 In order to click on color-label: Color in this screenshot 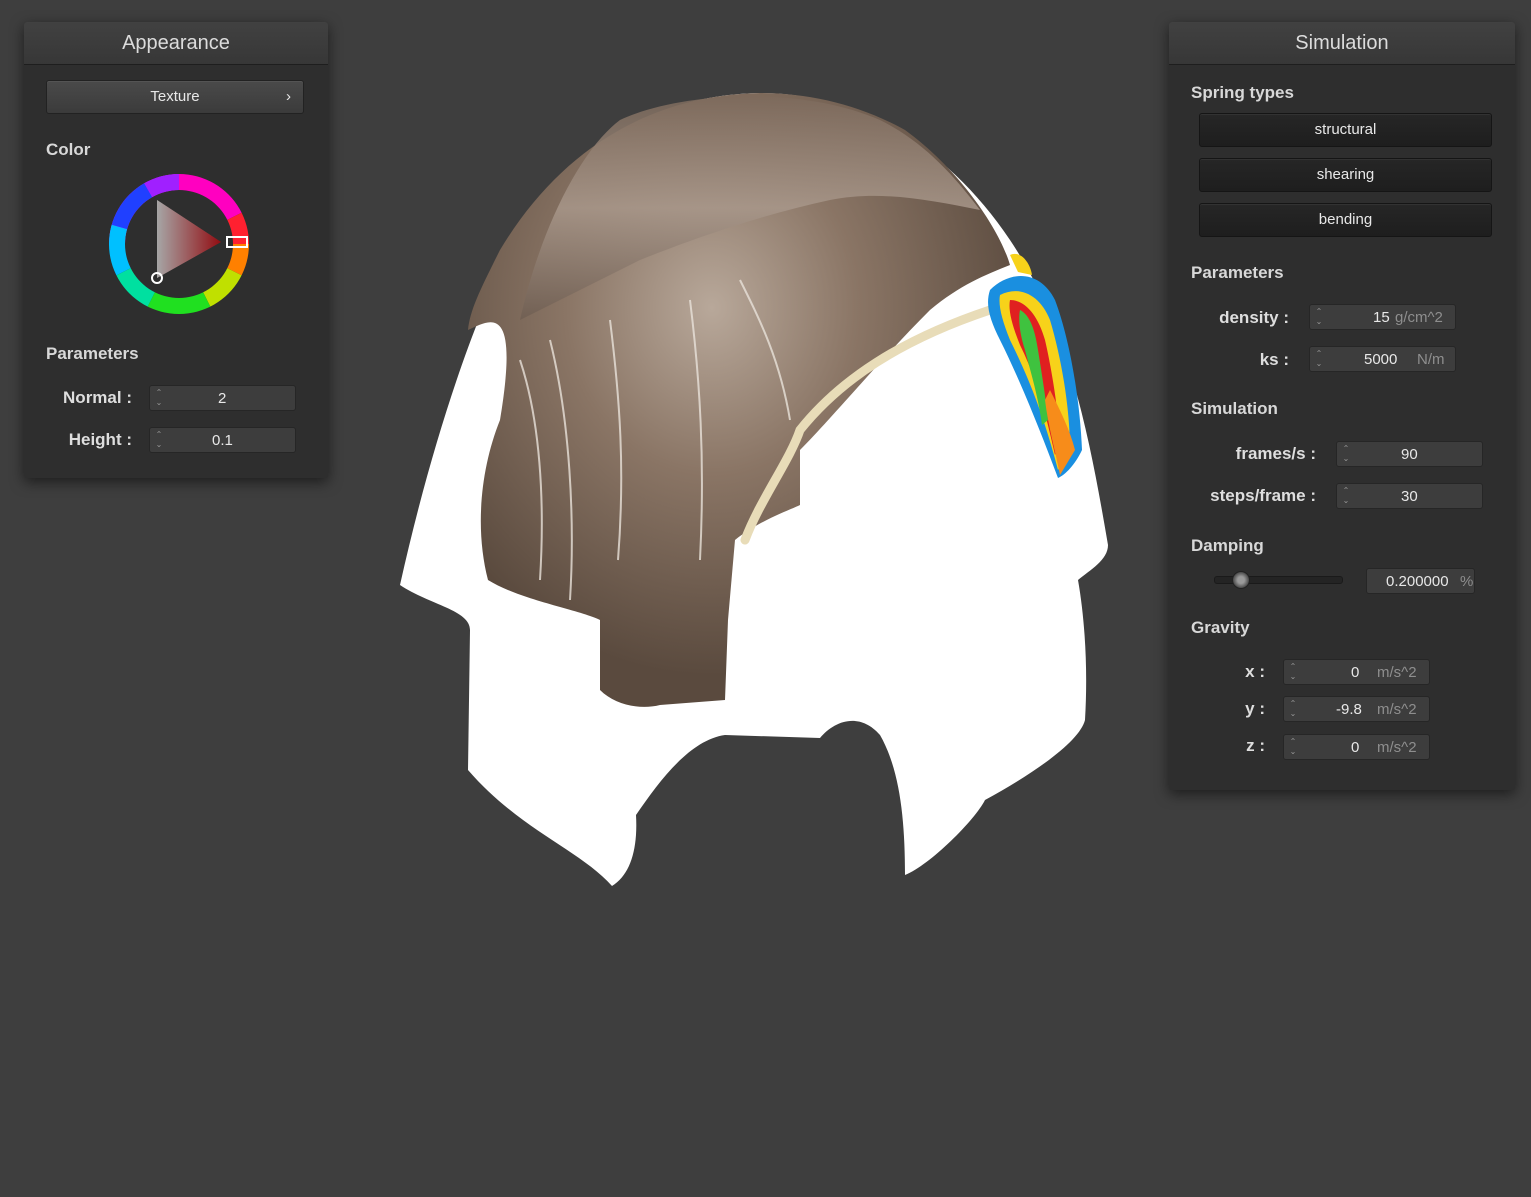, I will do `click(68, 149)`.